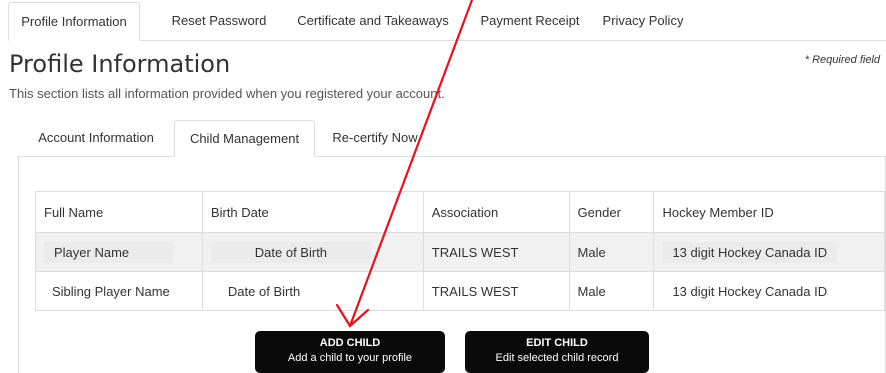 The image size is (886, 373). I want to click on add-child-button-title: ADD CHILD, so click(350, 343).